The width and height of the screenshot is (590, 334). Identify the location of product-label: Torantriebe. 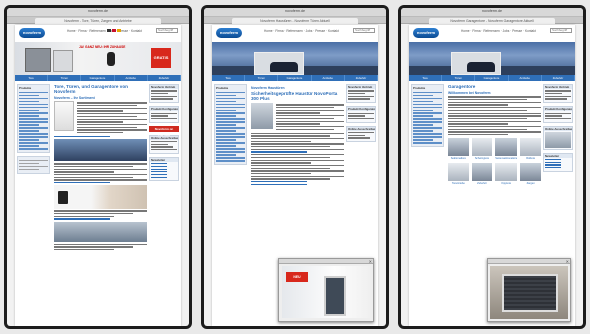
(458, 184).